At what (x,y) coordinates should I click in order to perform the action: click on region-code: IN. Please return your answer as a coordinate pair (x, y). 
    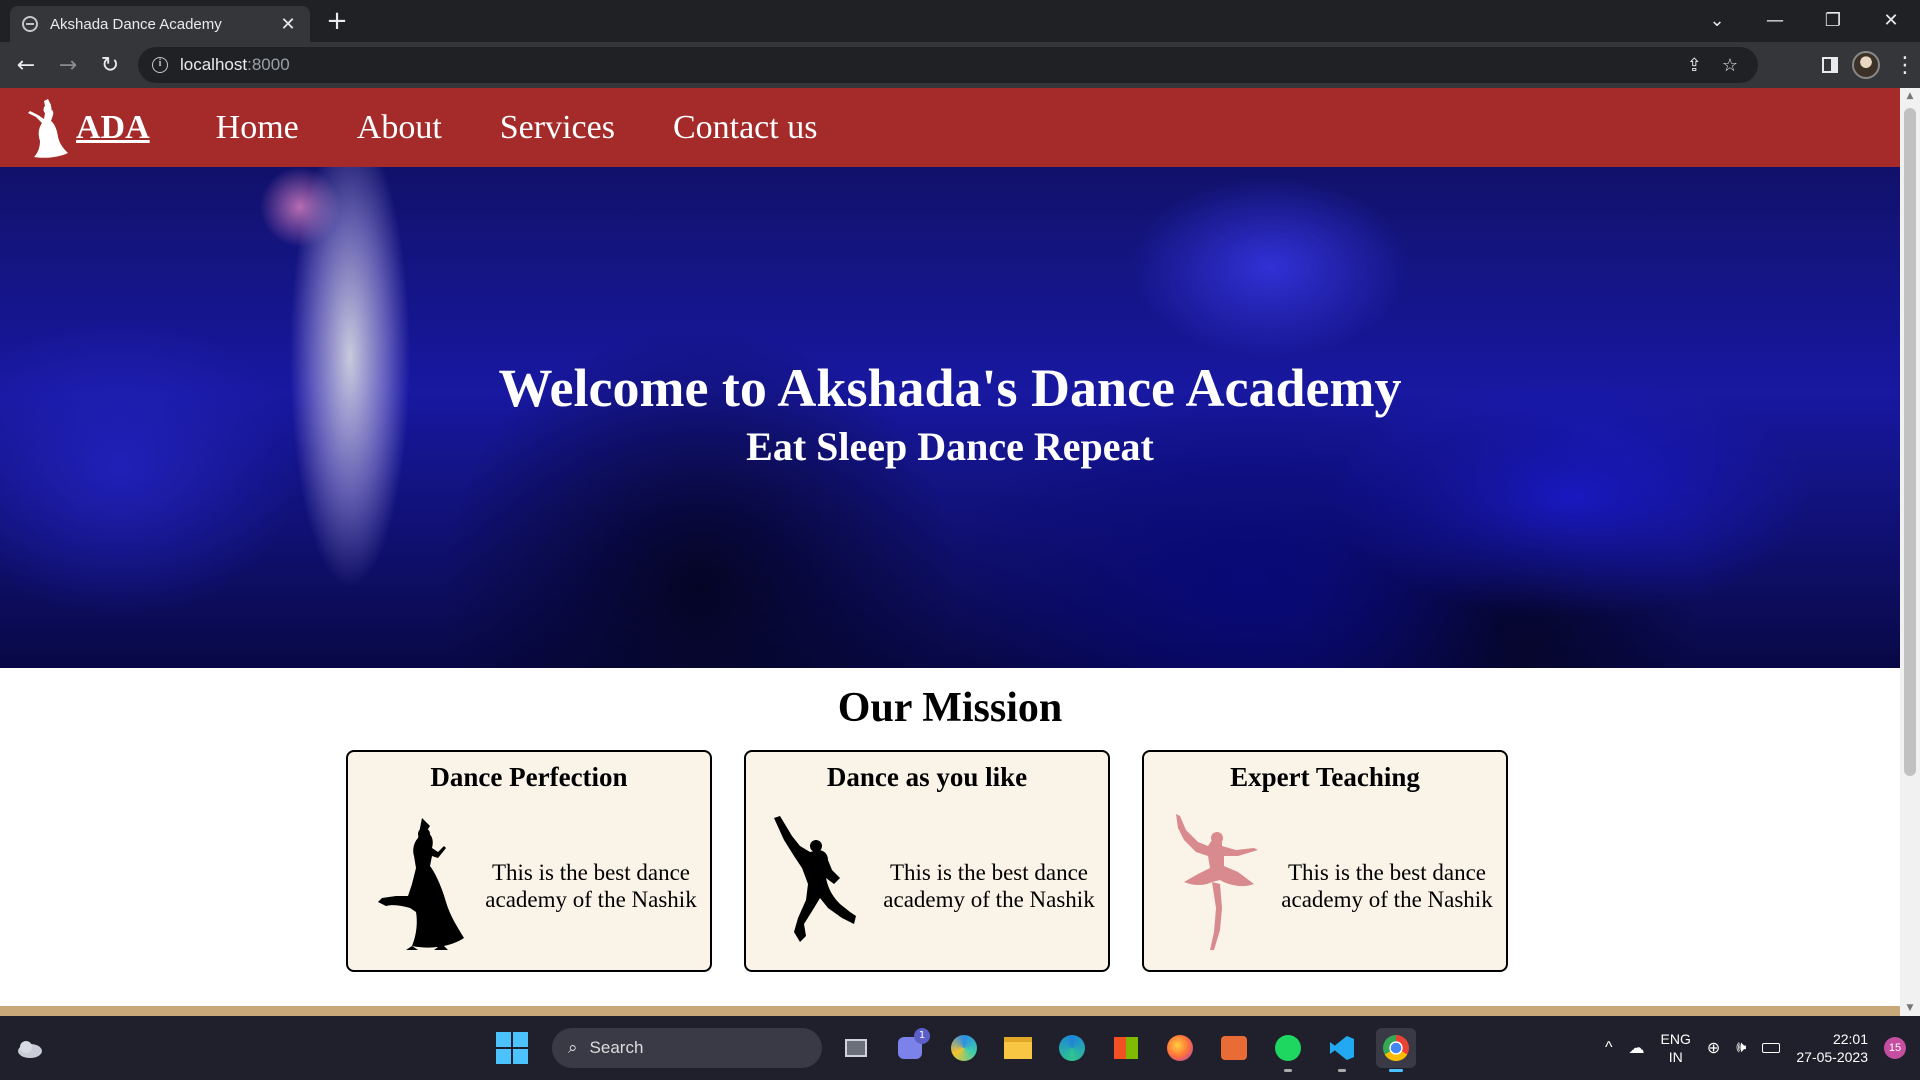
    Looking at the image, I should click on (1675, 1057).